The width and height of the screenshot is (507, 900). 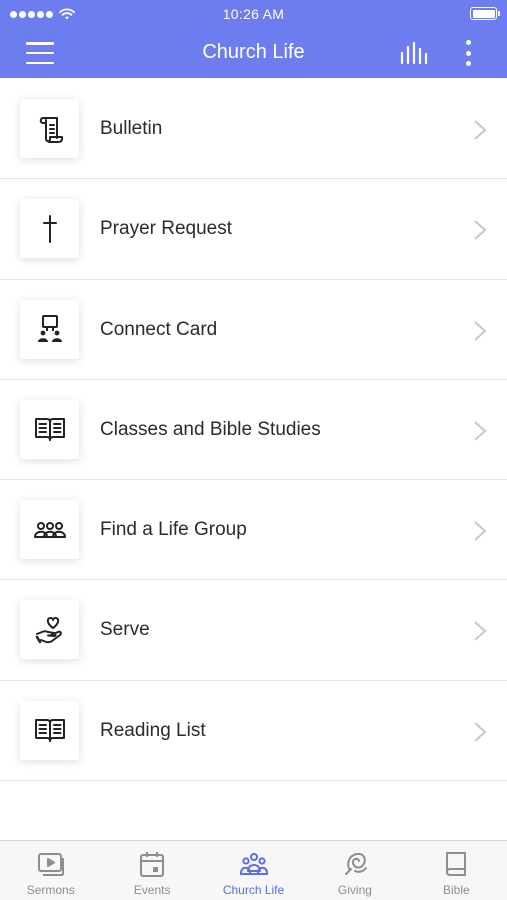 What do you see at coordinates (253, 229) in the screenshot?
I see `list-item-prayer-request: Prayer Request` at bounding box center [253, 229].